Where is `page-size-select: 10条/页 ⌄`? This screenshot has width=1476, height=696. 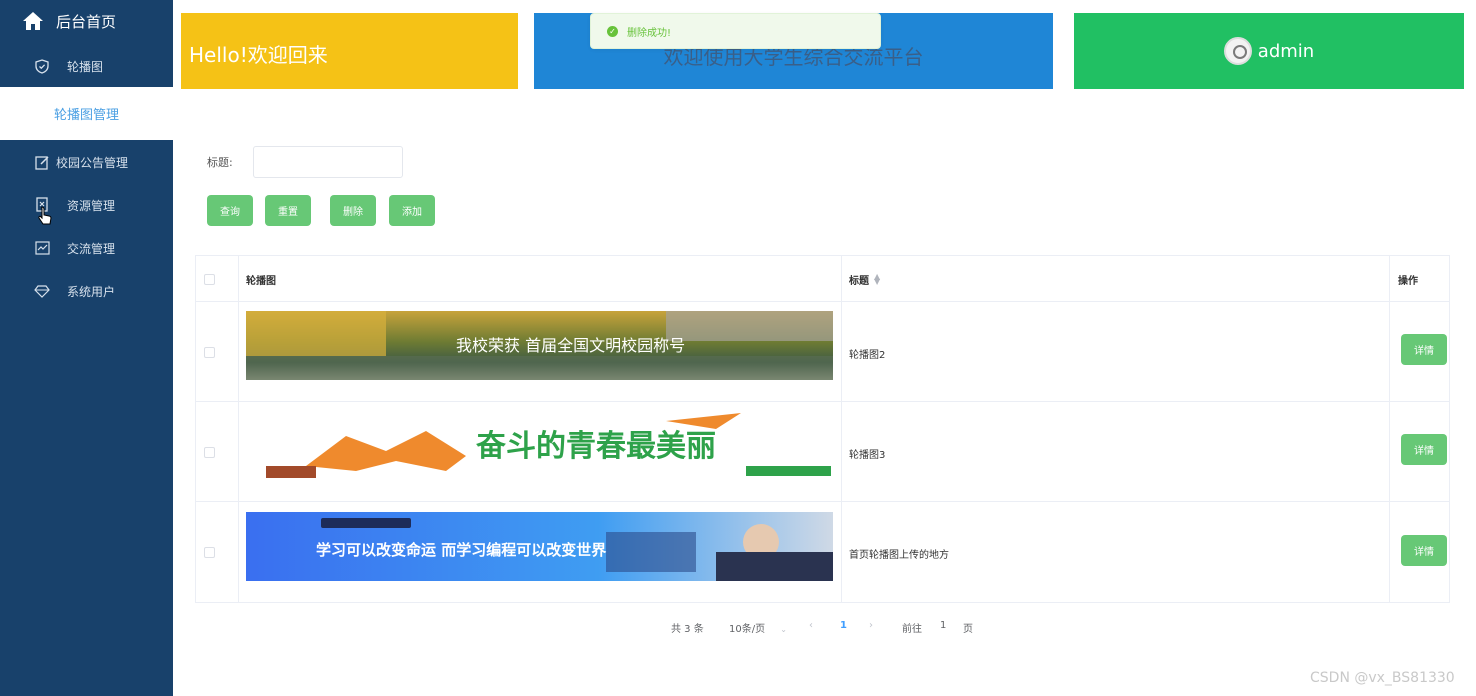 page-size-select: 10条/页 ⌄ is located at coordinates (758, 627).